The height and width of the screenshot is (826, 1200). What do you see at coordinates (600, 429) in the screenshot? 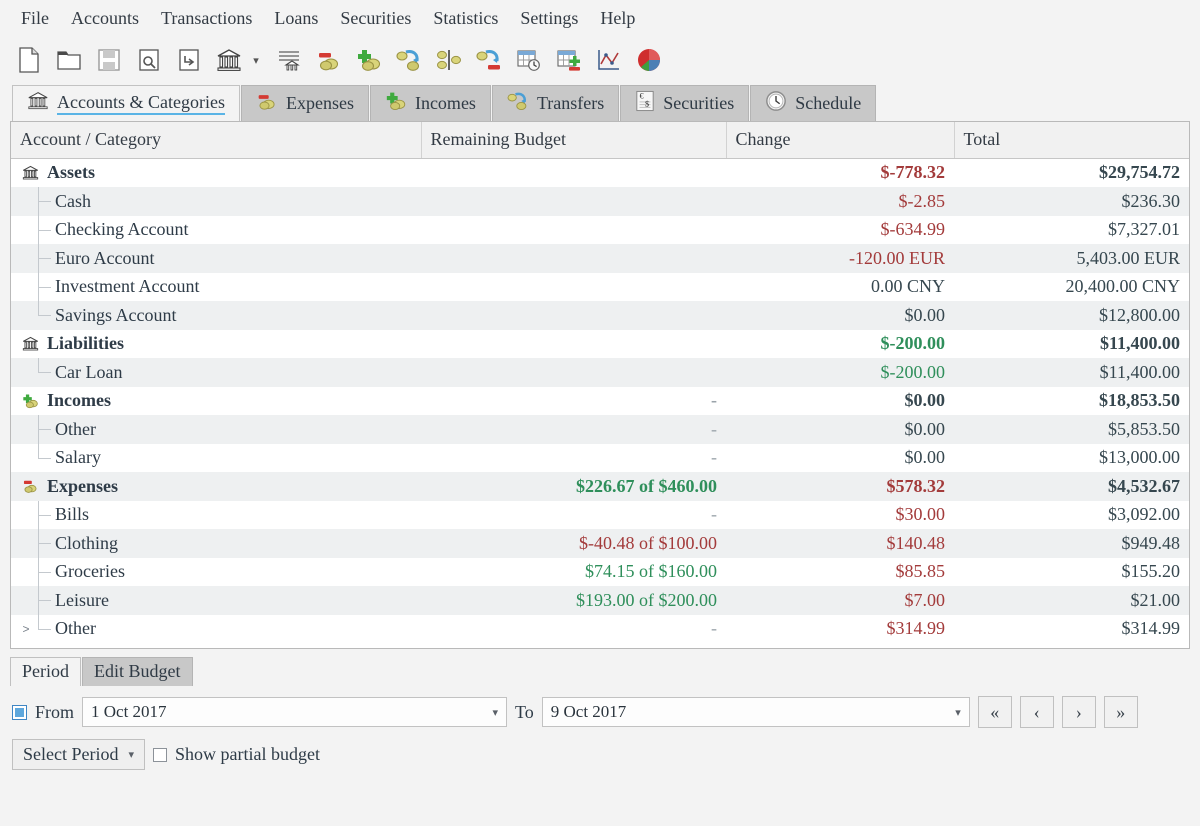
I see `table-row: Other - $0.00 $5,853.50` at bounding box center [600, 429].